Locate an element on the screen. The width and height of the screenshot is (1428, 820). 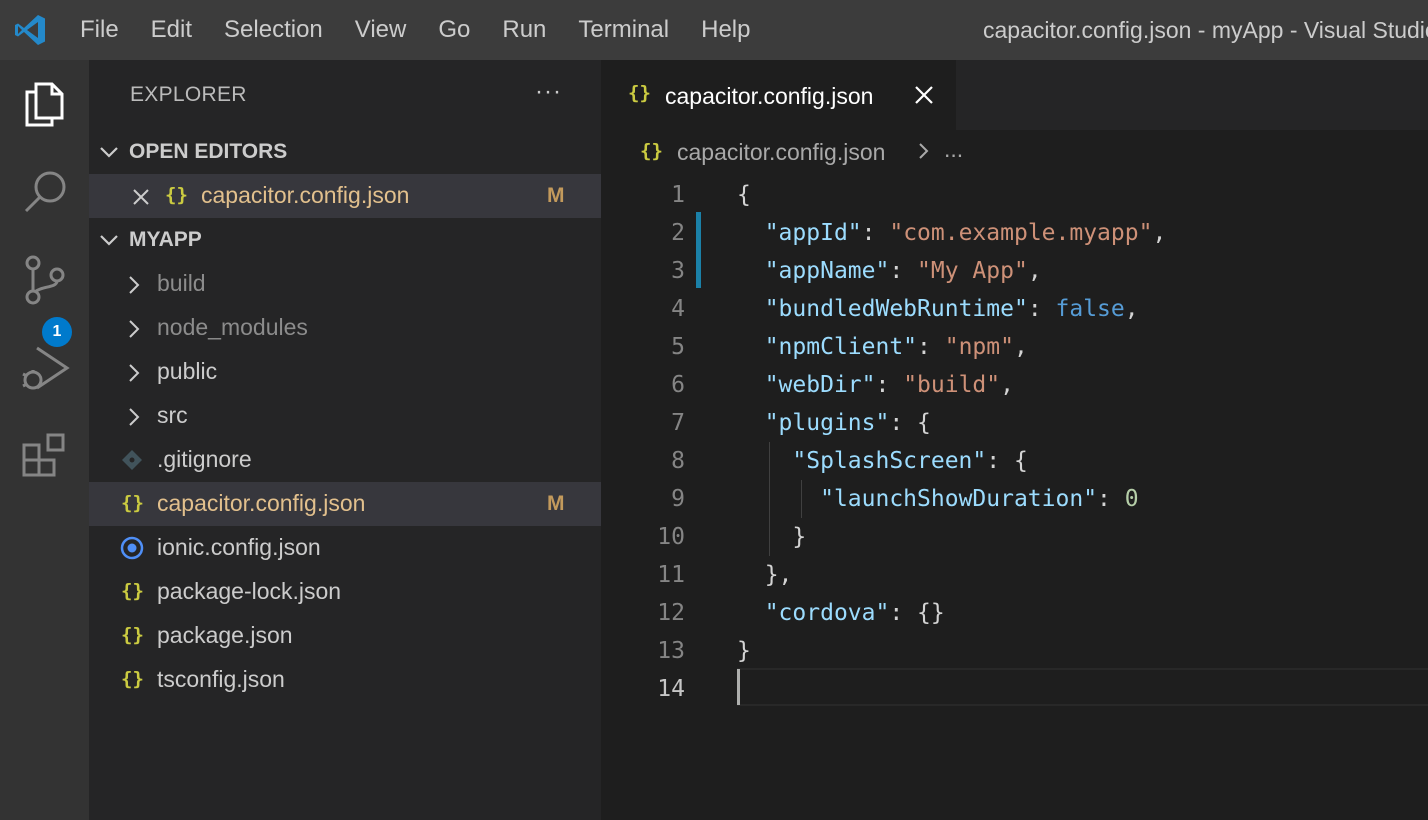
ionic-icon is located at coordinates (132, 551).